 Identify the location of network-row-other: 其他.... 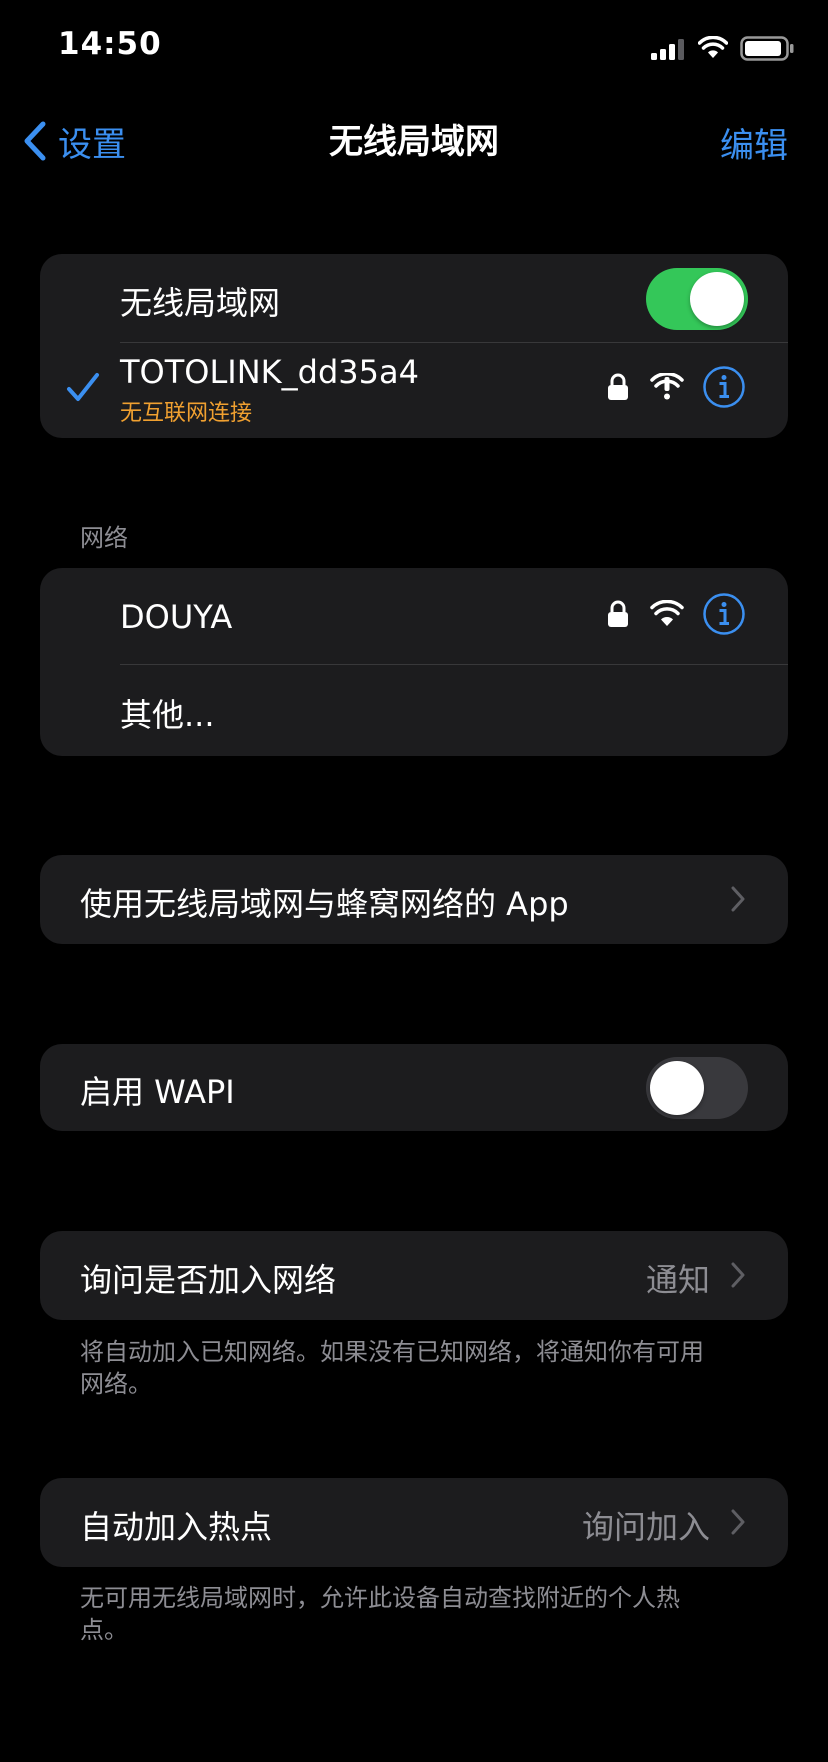
(414, 710).